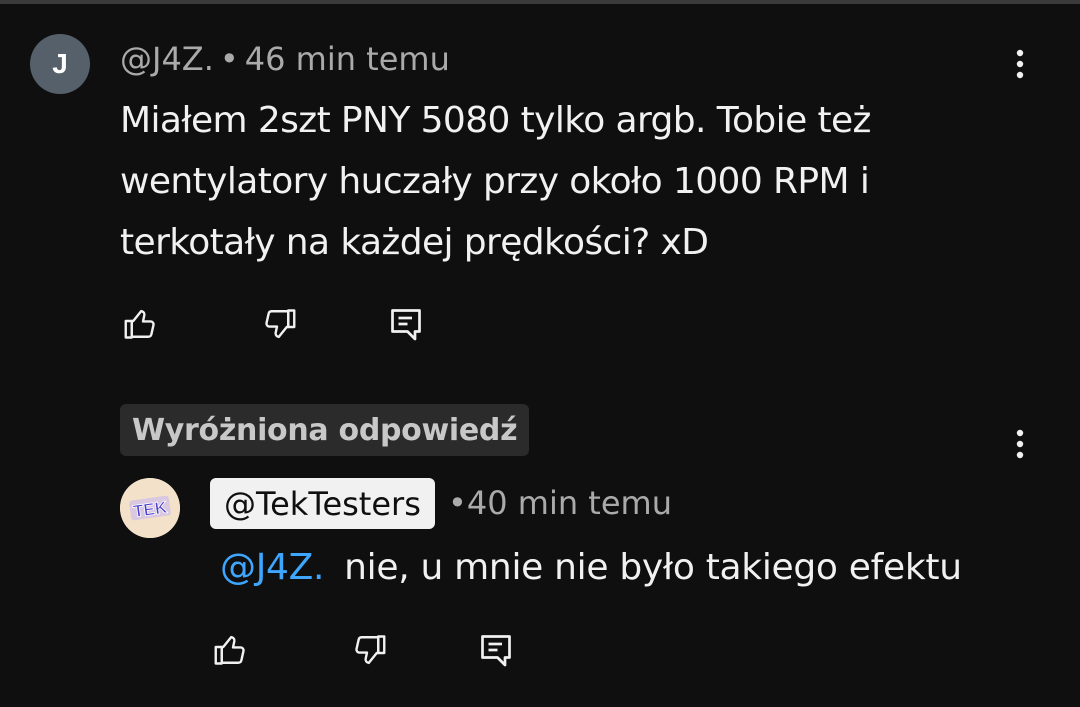 This screenshot has height=707, width=1080. I want to click on comment-meta: @J4Z. • 46 min temu, so click(285, 59).